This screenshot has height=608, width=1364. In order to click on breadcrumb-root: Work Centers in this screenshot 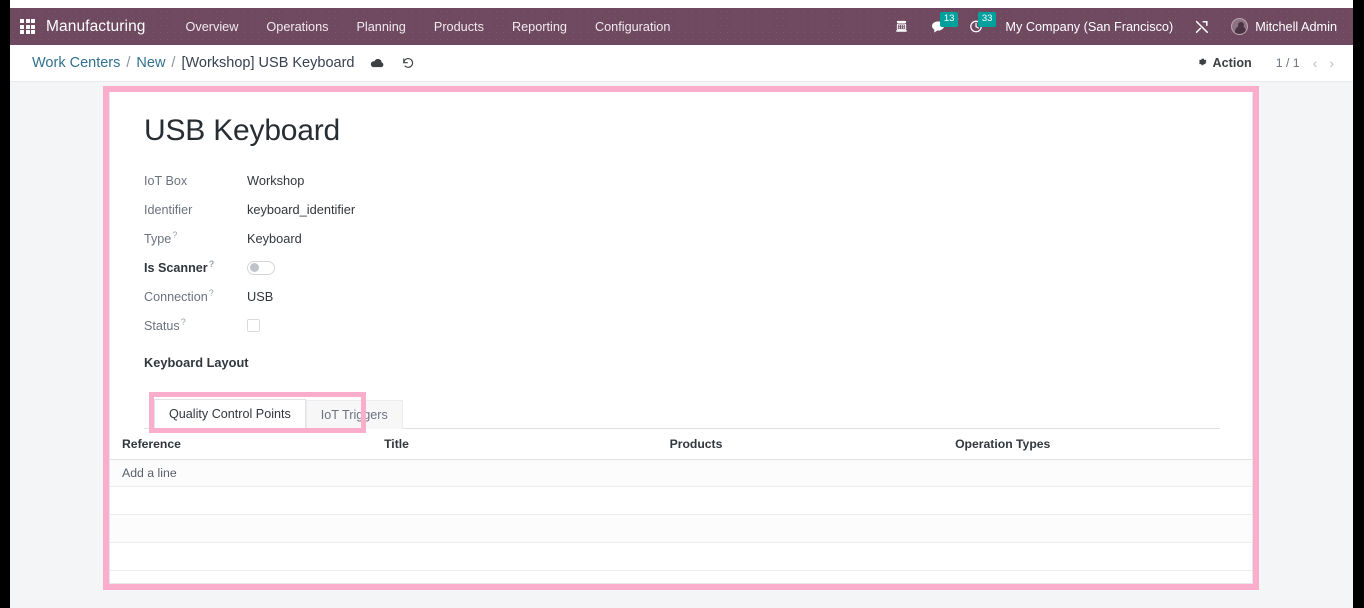, I will do `click(76, 63)`.